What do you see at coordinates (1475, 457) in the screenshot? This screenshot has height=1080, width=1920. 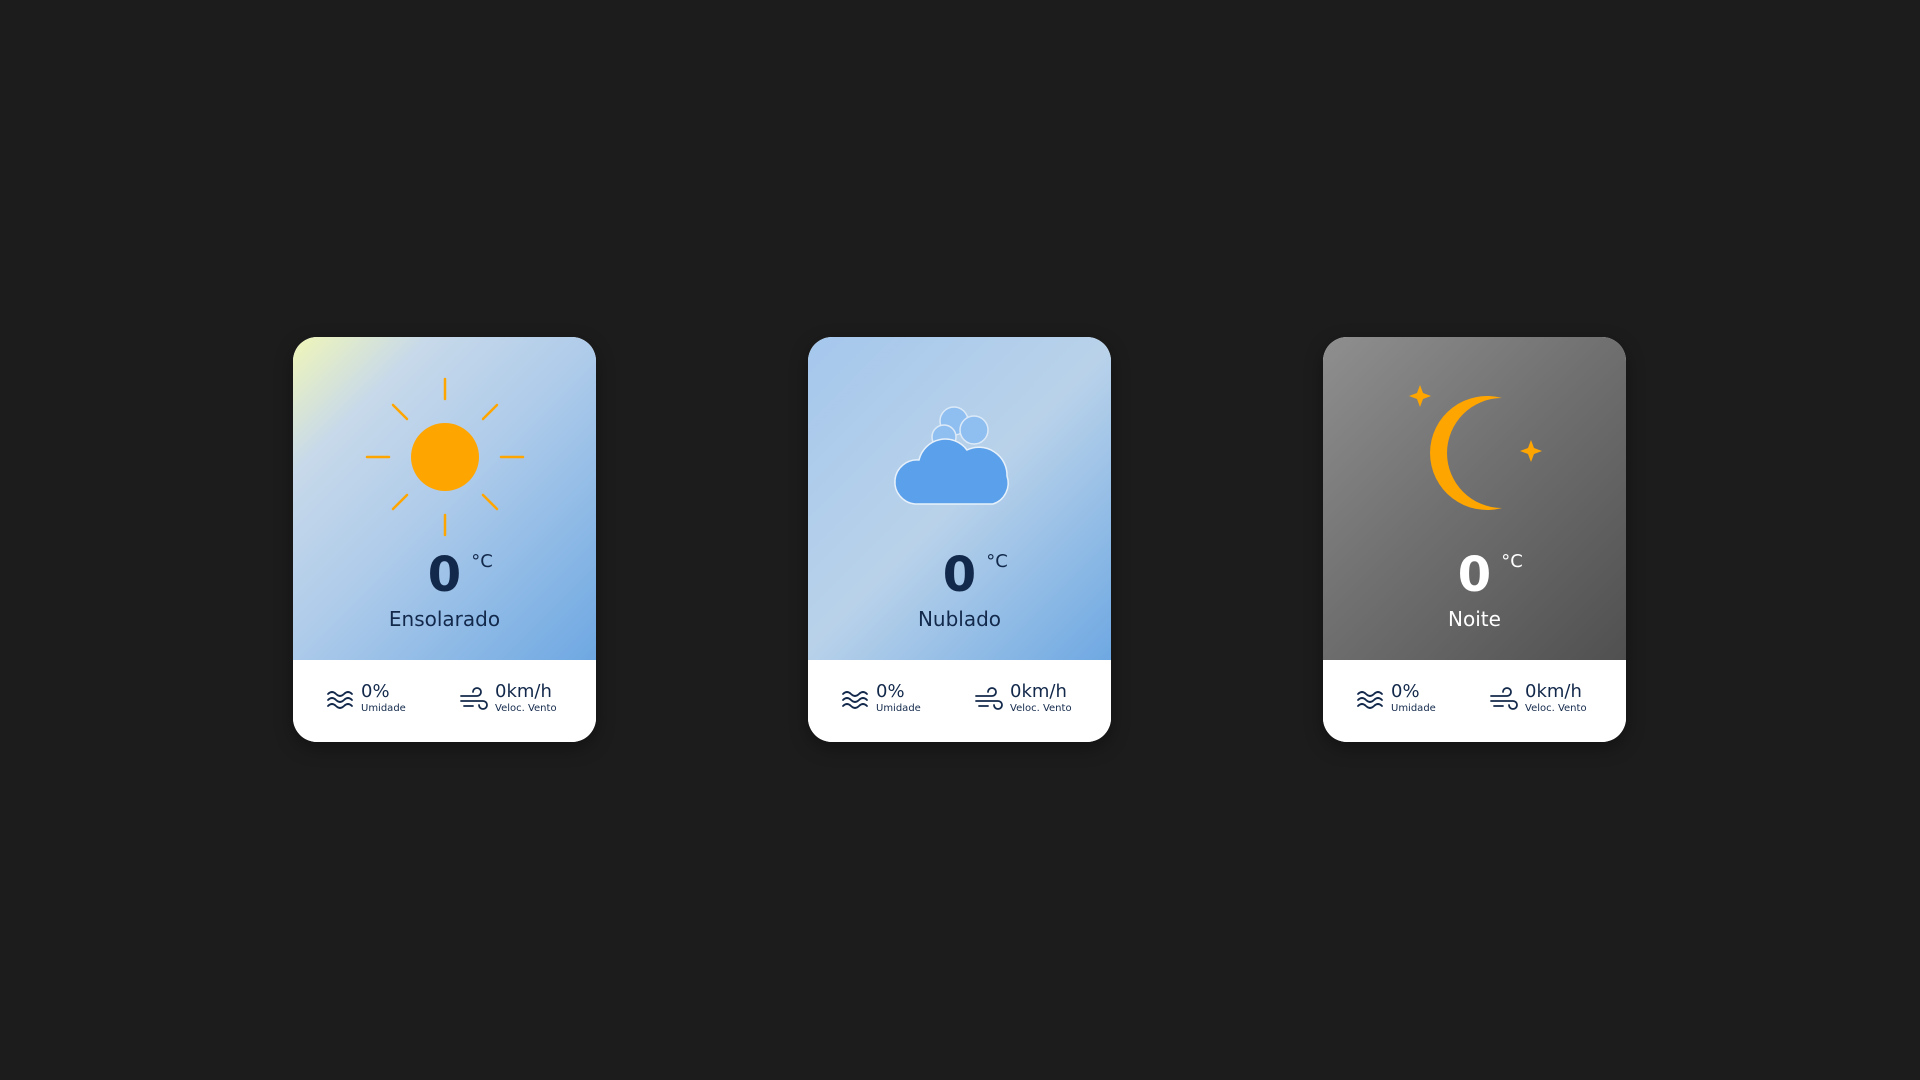 I see `moon-stars-icon` at bounding box center [1475, 457].